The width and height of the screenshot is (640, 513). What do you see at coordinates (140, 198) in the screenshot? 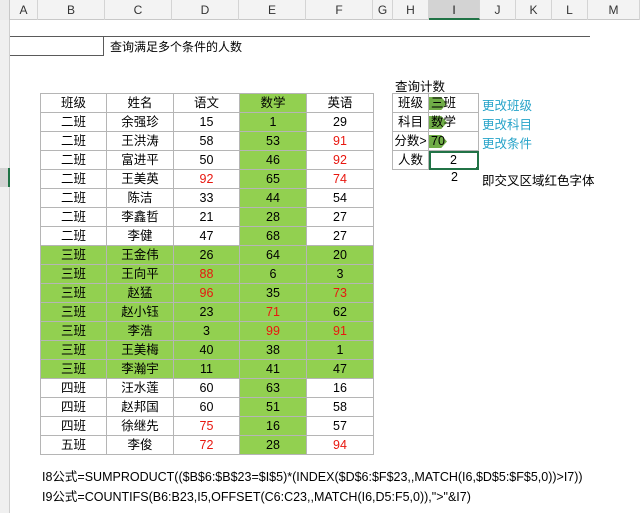
I see `cell-name: 陈洁` at bounding box center [140, 198].